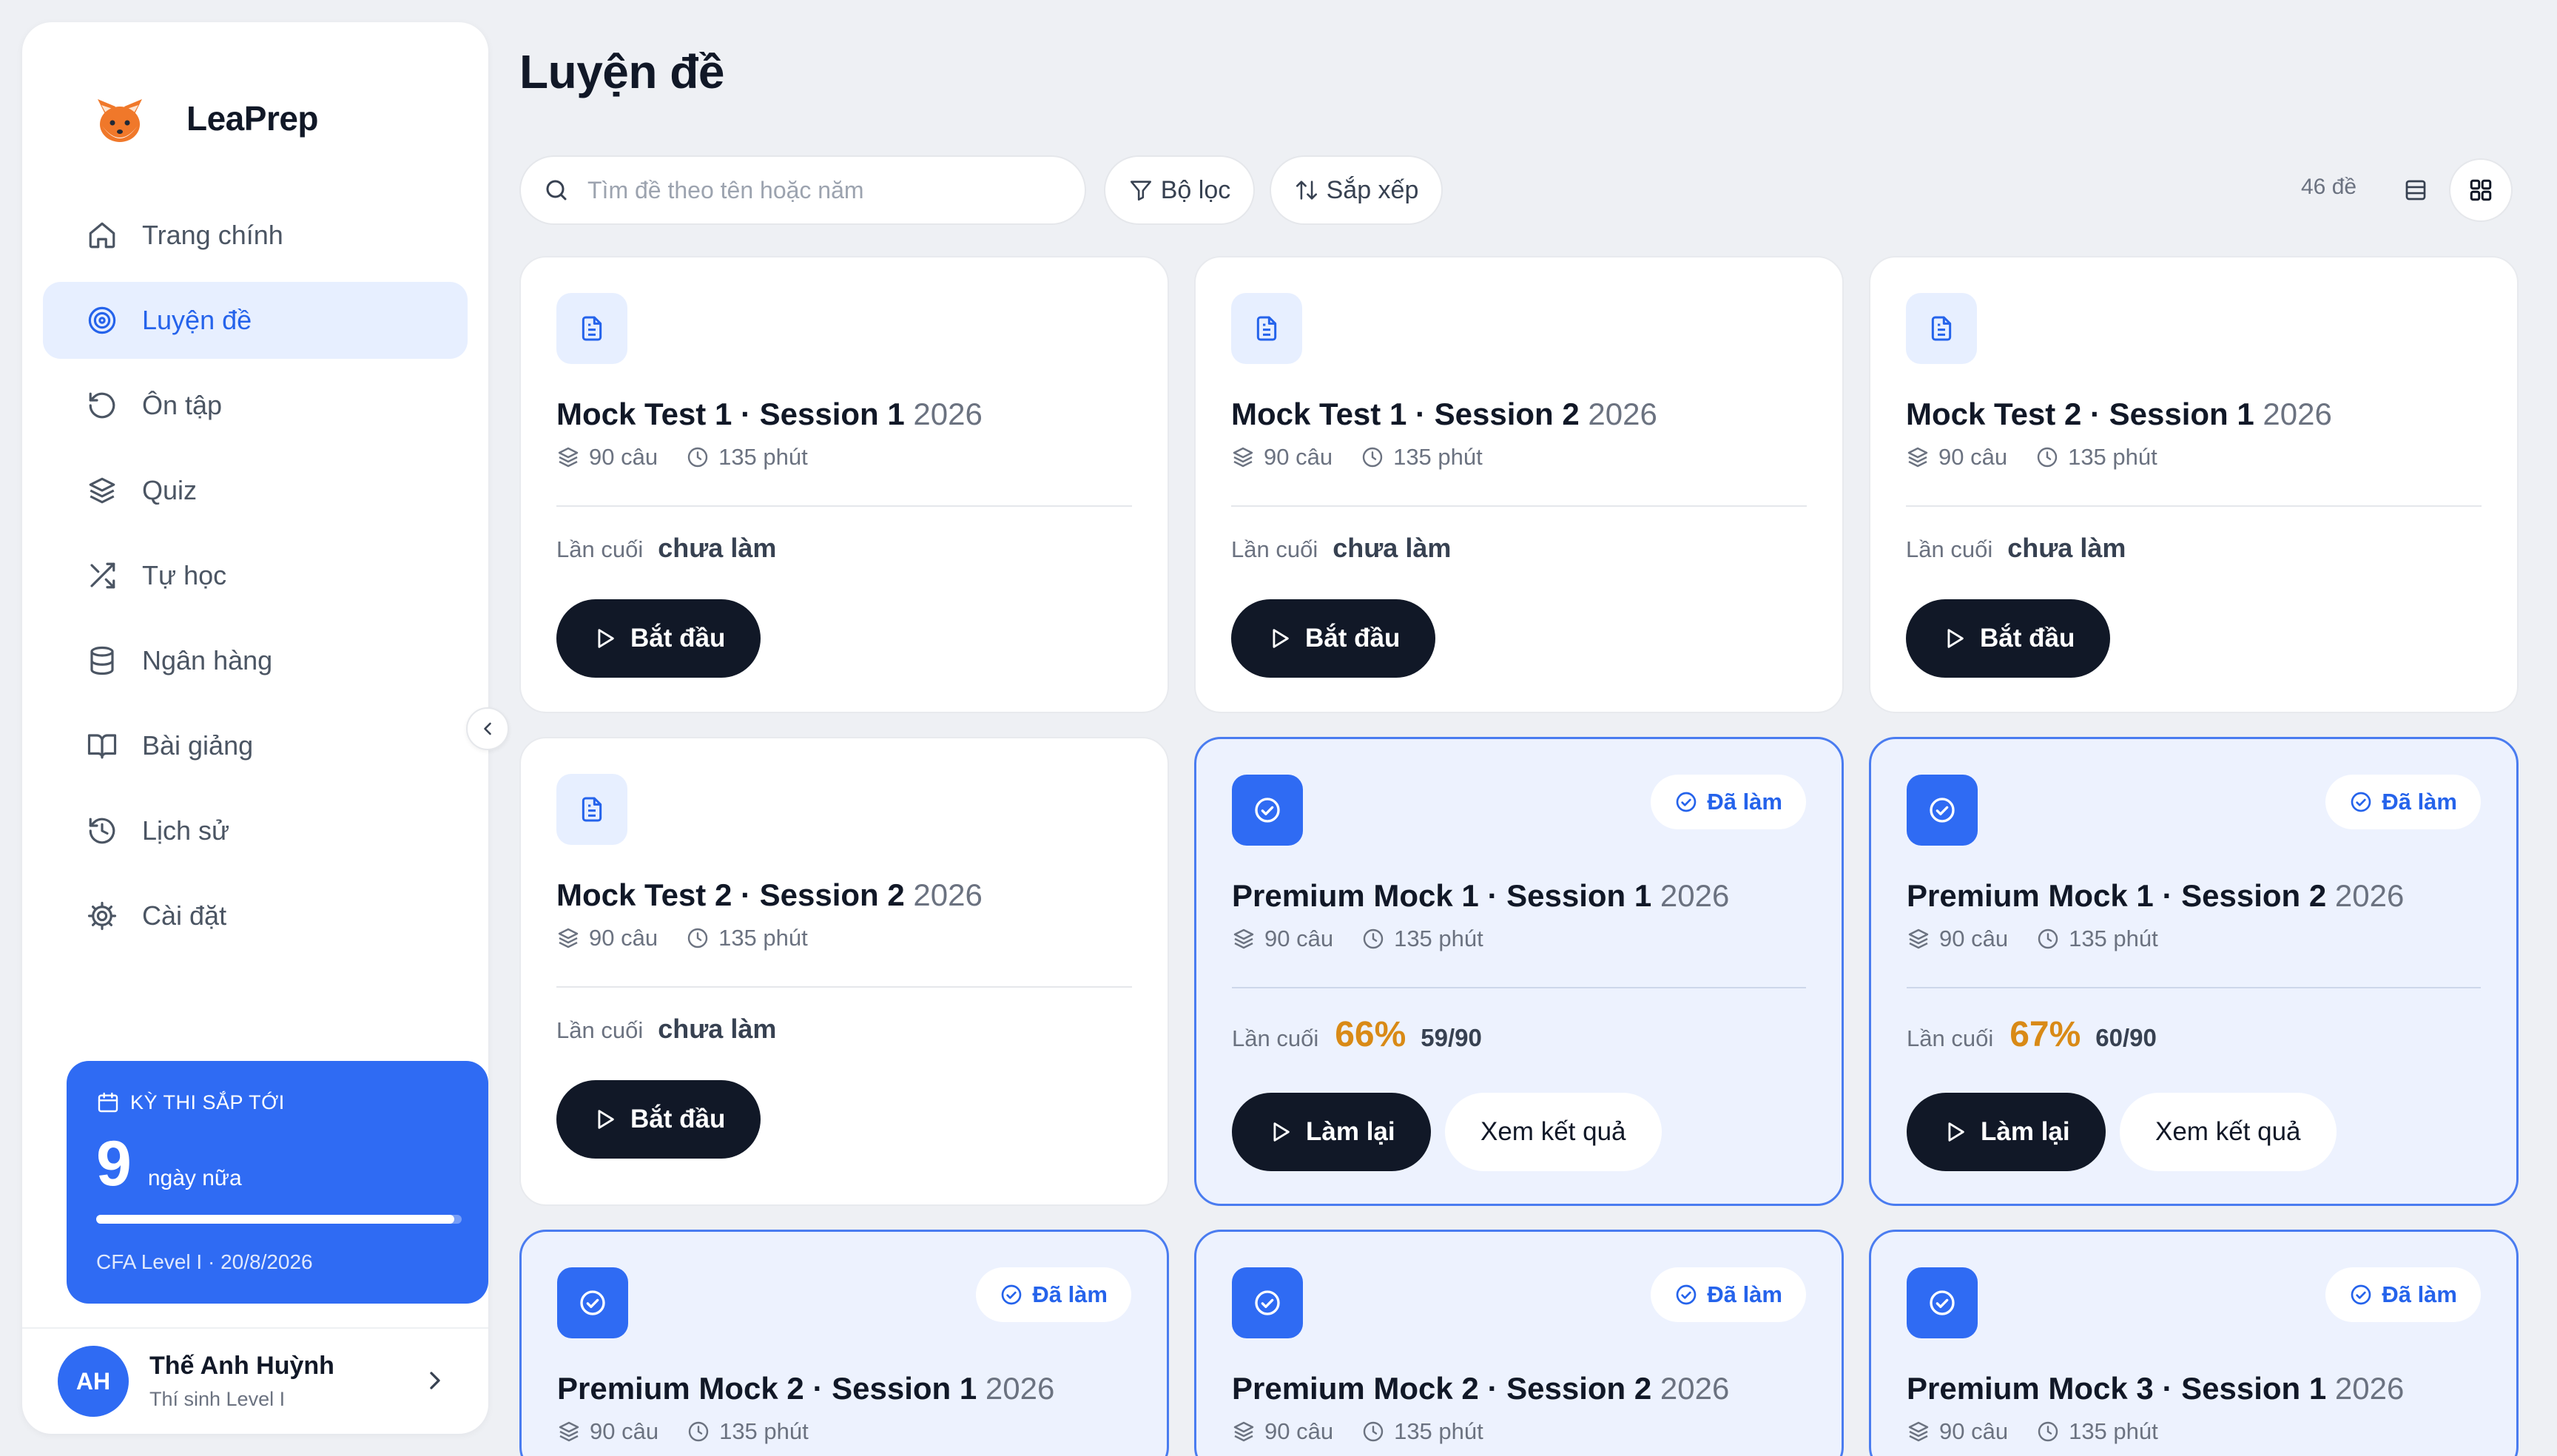 This screenshot has width=2557, height=1456. Describe the element at coordinates (255, 1380) in the screenshot. I see `user-profile: AH Thế Anh Huỳnh Thí sinh Level I` at that location.